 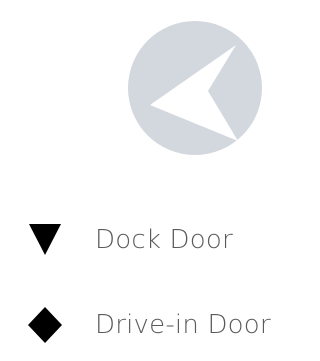 I want to click on diamond-icon, so click(x=45, y=325).